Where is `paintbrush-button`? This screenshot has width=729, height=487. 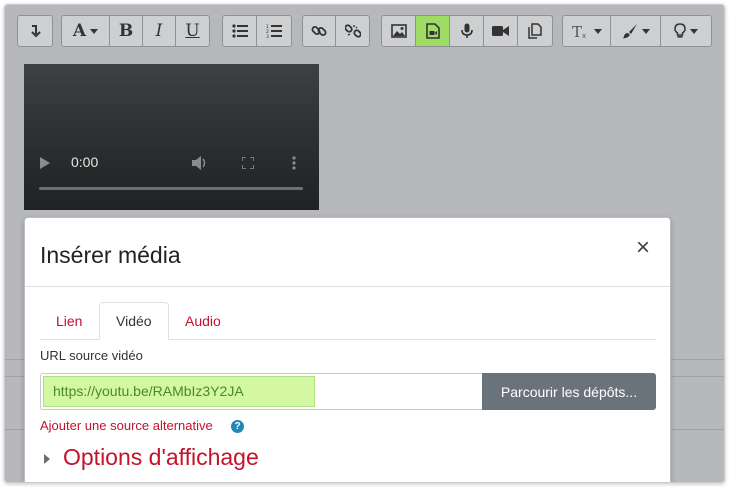 paintbrush-button is located at coordinates (636, 31).